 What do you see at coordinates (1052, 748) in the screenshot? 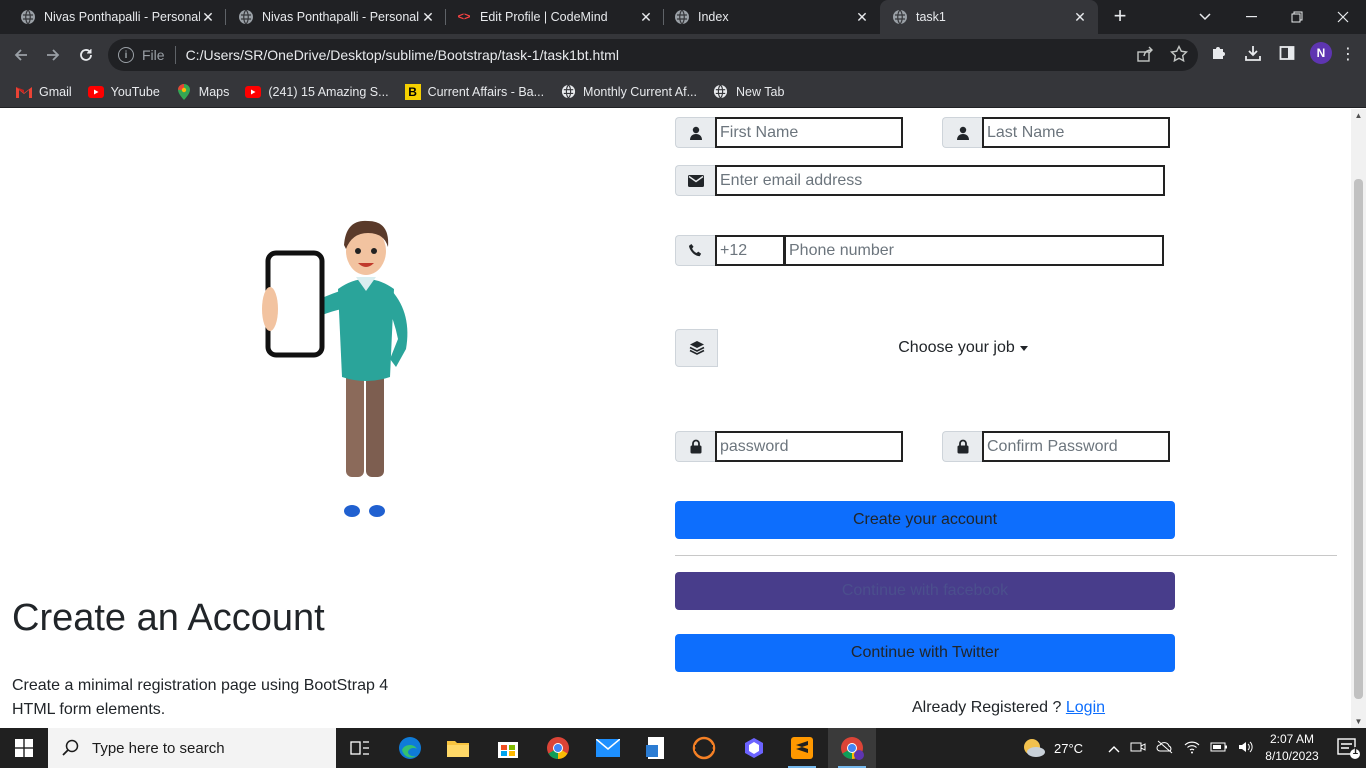
I see `weather-widget: 27°C` at bounding box center [1052, 748].